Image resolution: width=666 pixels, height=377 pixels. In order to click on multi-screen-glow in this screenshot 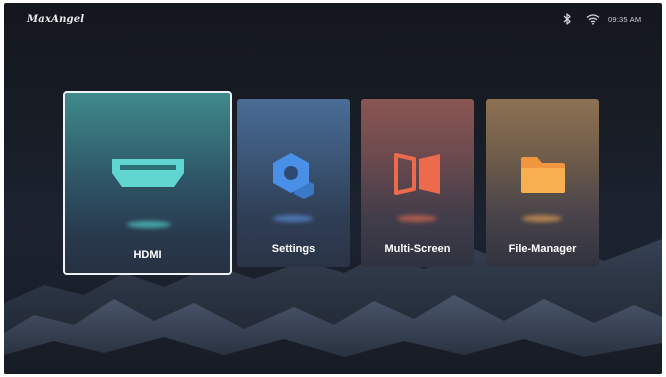, I will do `click(417, 218)`.